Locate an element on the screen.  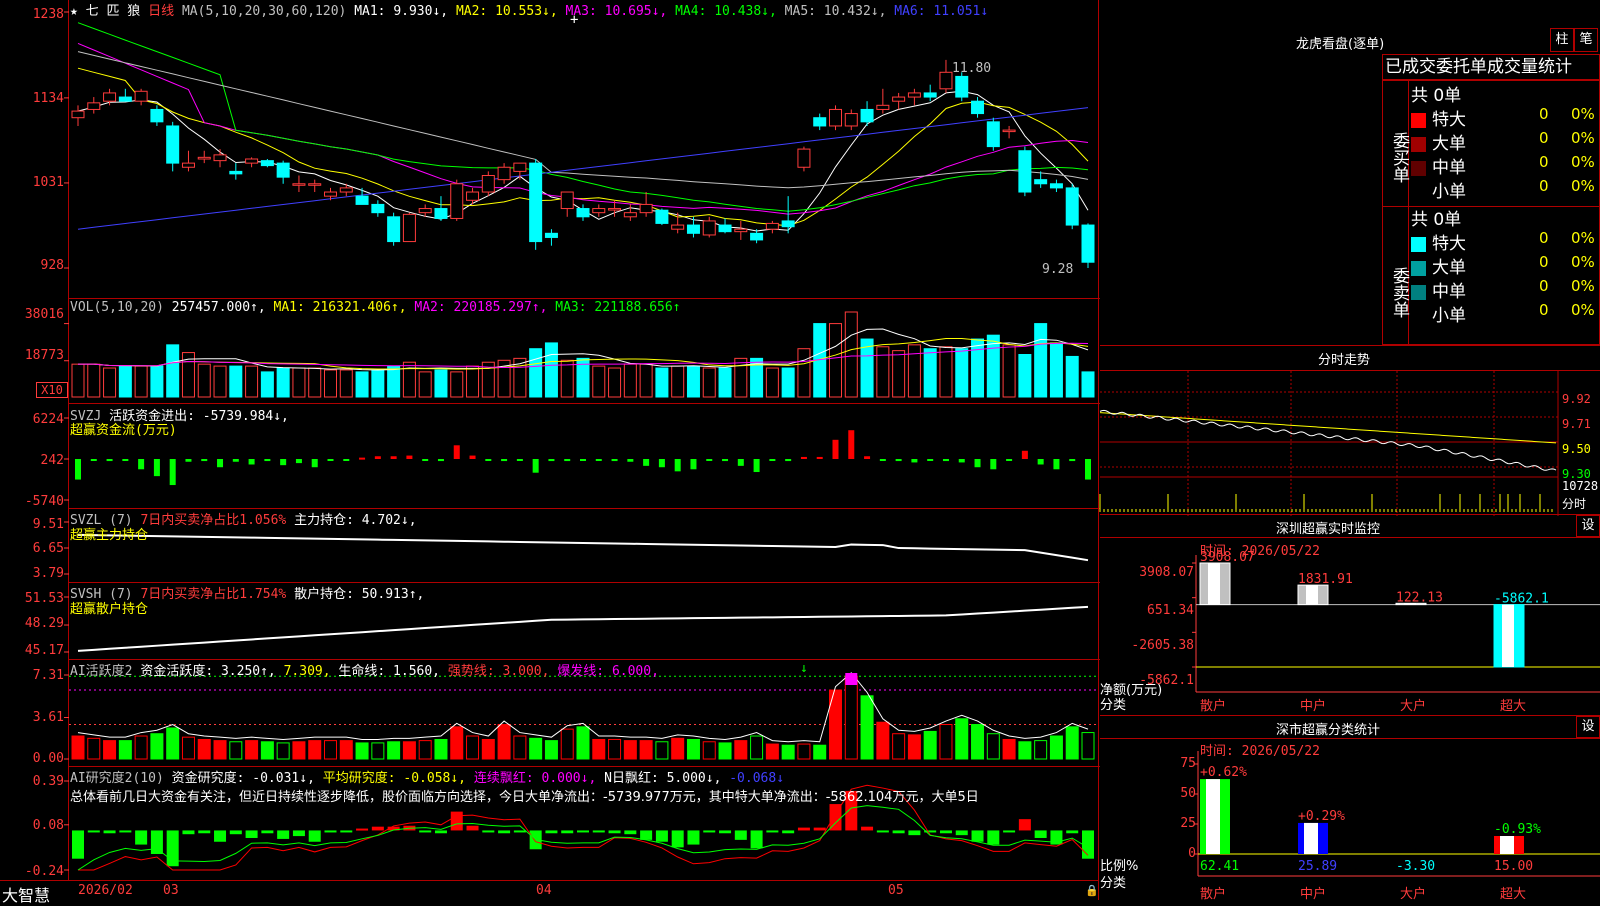
month-label: 04 is located at coordinates (544, 890).